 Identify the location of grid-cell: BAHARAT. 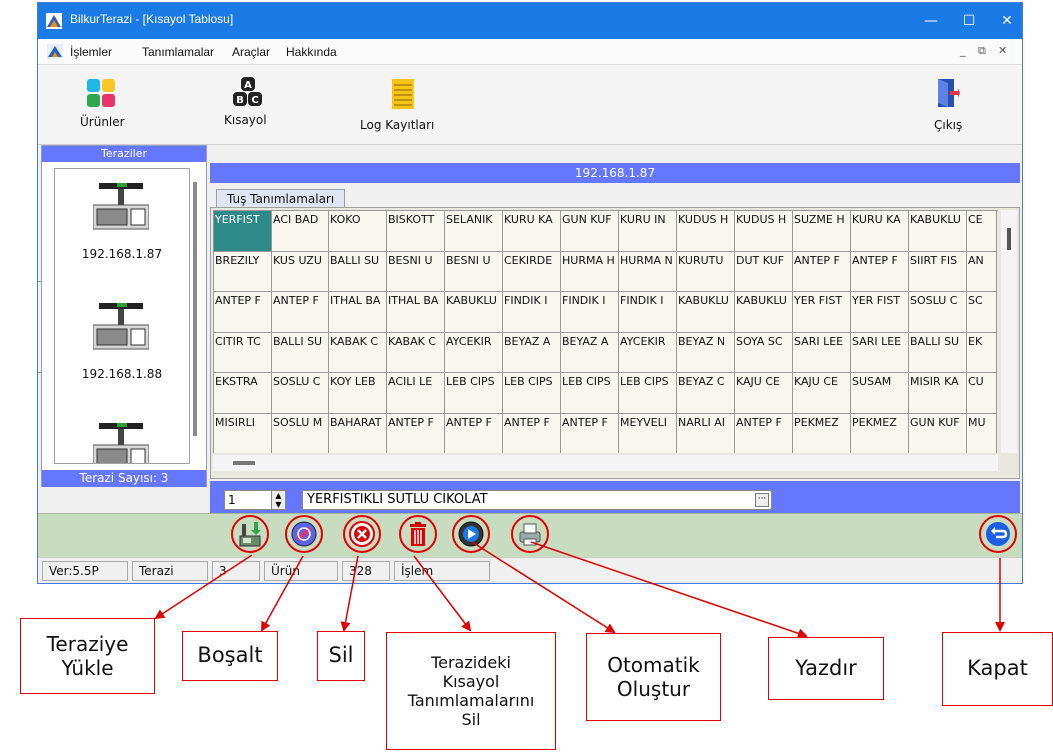
(358, 433).